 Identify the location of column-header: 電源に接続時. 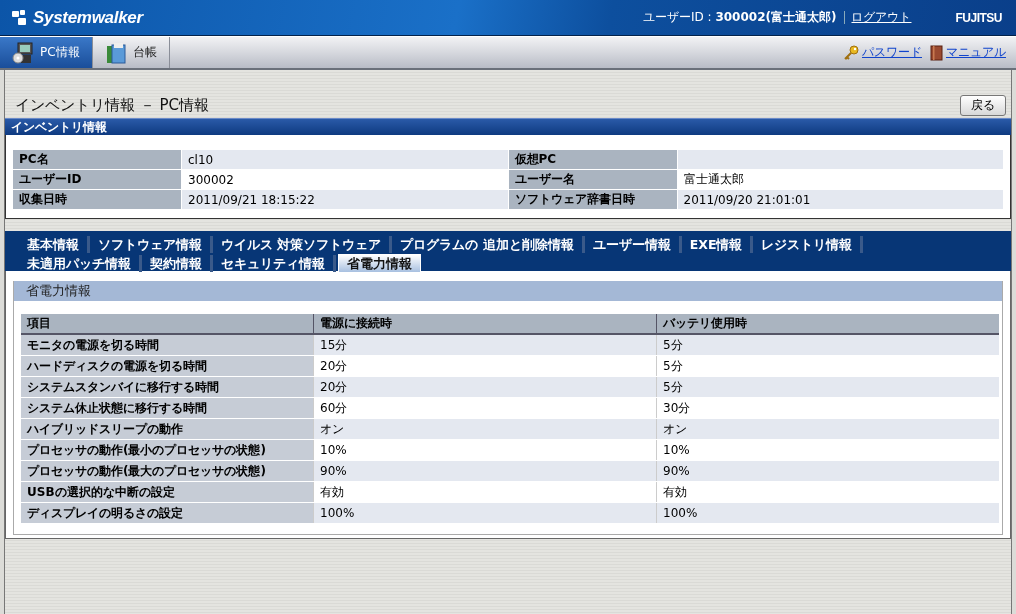
(485, 324).